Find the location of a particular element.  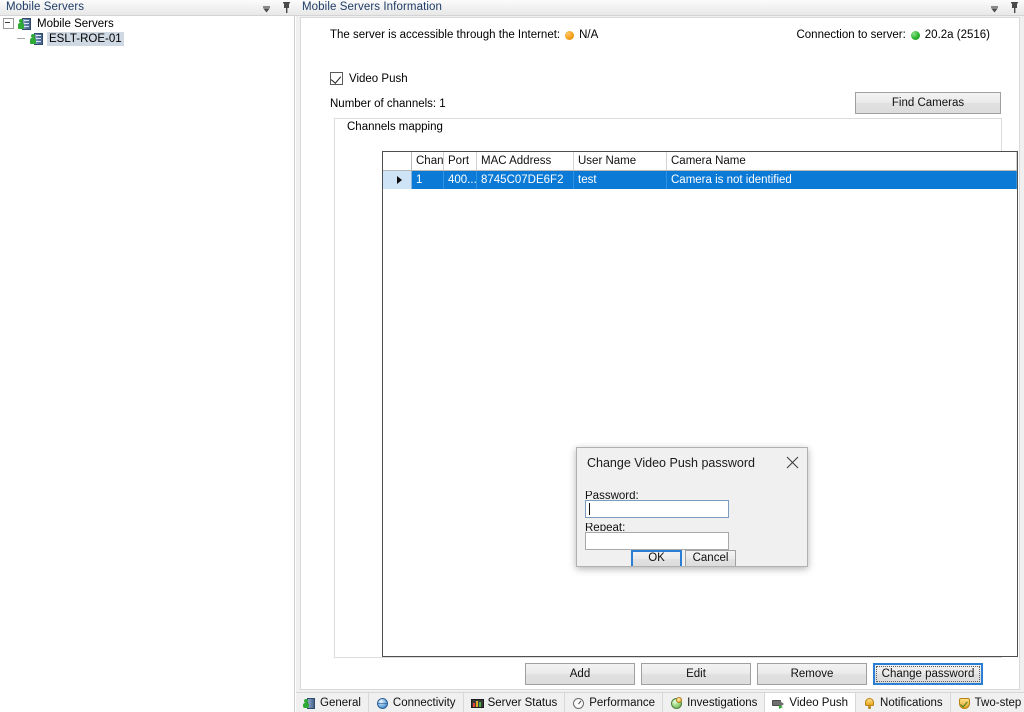

add-button-label: Add is located at coordinates (580, 674).